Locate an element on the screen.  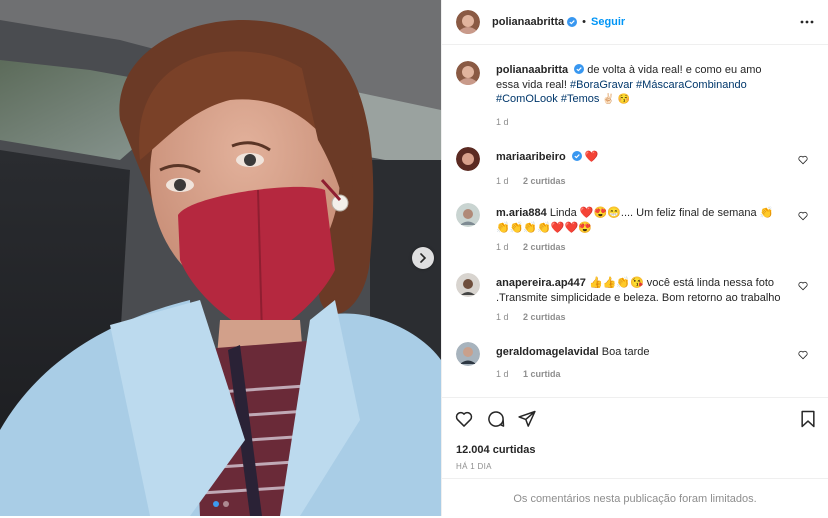
next-slide-button is located at coordinates (423, 258).